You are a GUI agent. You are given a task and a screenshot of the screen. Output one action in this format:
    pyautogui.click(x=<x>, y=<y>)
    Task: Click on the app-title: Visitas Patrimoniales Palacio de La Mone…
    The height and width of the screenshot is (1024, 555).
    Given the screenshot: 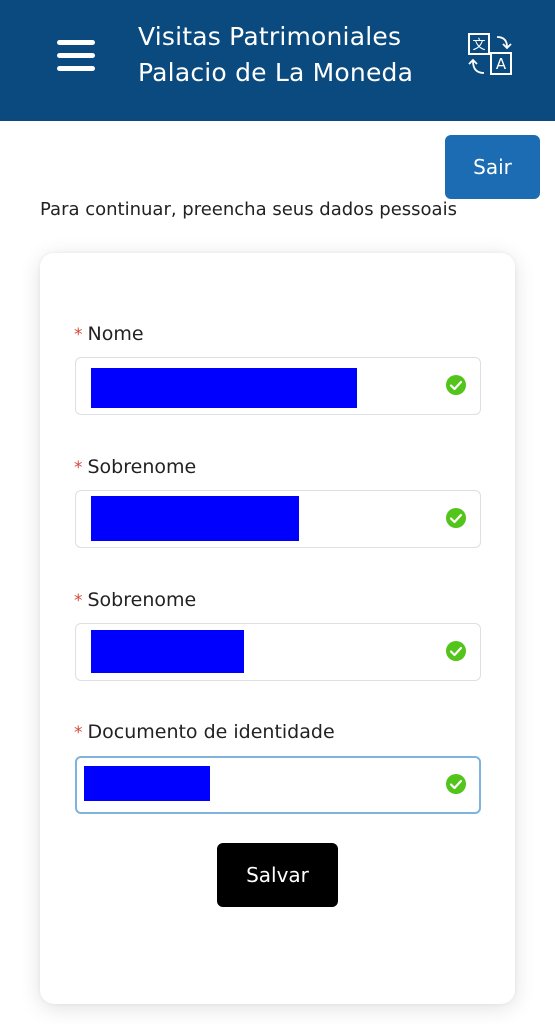 What is the action you would take?
    pyautogui.click(x=298, y=55)
    